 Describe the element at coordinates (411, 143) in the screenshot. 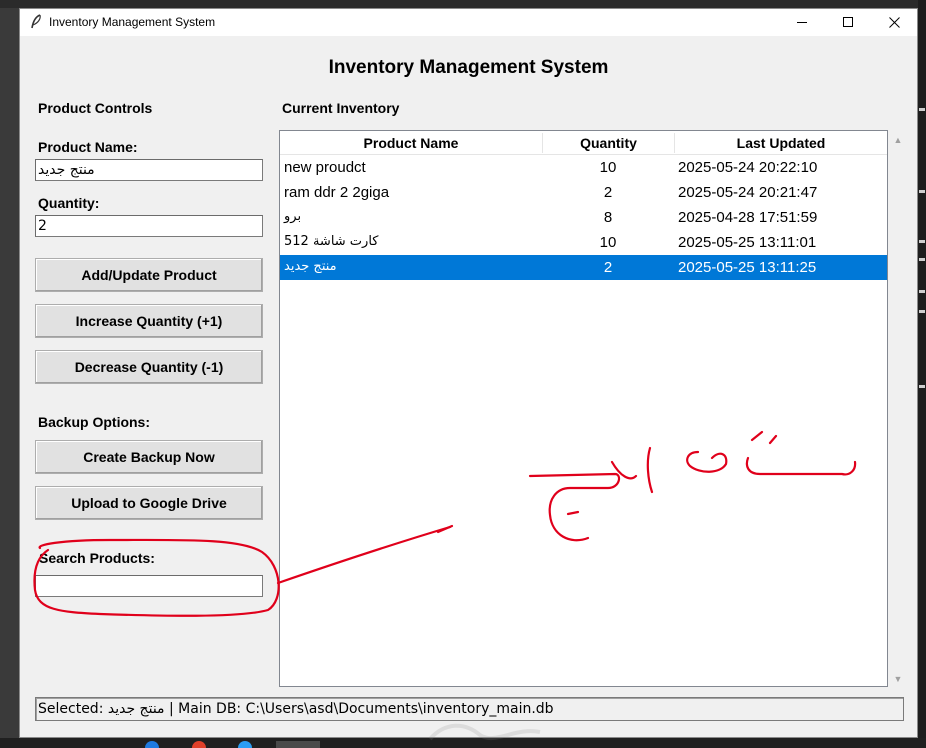

I see `column-header-product-name: Product Name` at that location.